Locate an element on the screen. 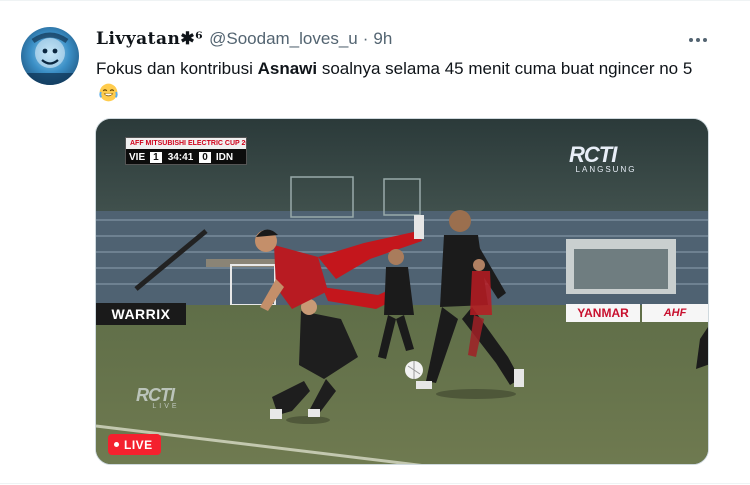 Image resolution: width=750 pixels, height=485 pixels. ad-board-left: WARRIX is located at coordinates (141, 314).